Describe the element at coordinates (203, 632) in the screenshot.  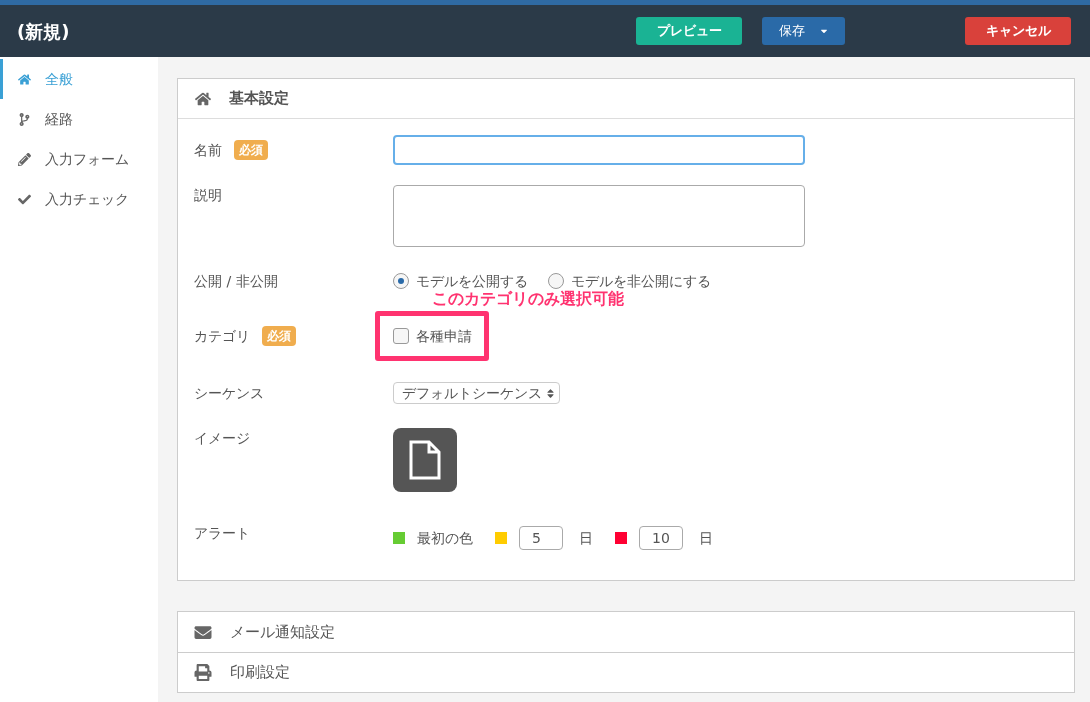
I see `envelope-icon` at that location.